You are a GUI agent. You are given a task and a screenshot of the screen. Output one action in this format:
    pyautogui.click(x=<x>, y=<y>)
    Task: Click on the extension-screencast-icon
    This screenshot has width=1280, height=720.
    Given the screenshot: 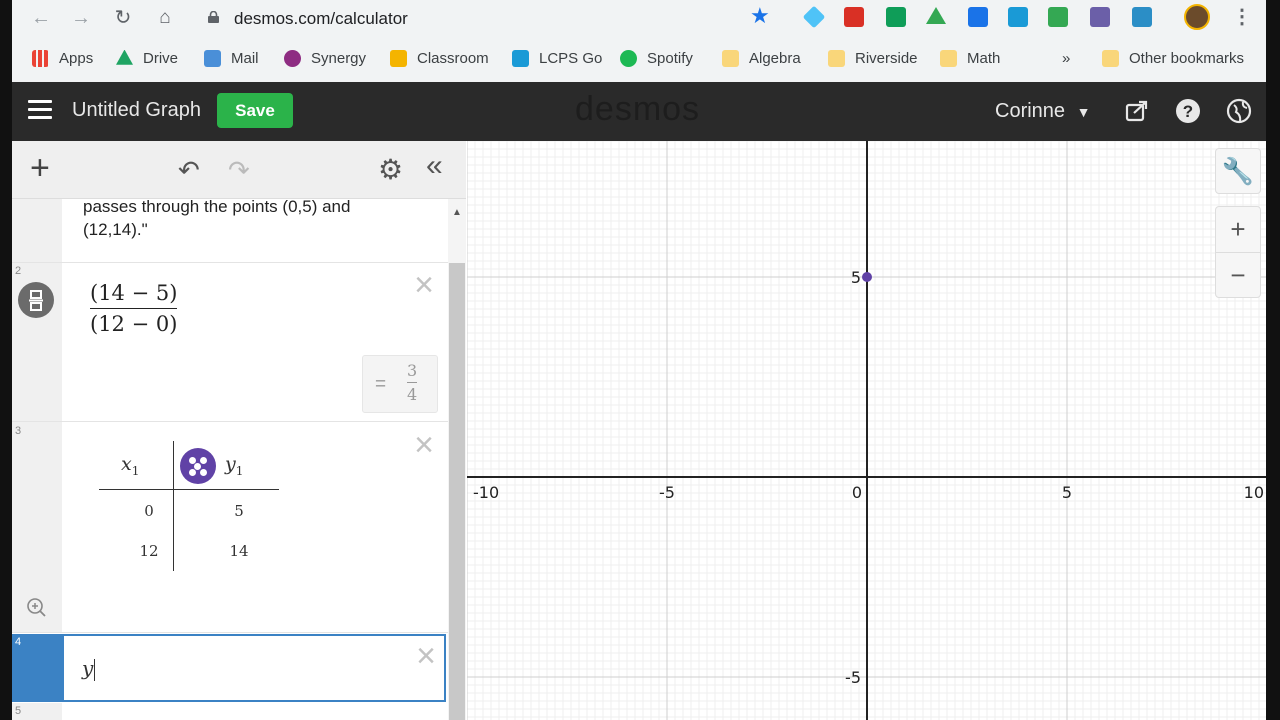 What is the action you would take?
    pyautogui.click(x=1018, y=17)
    